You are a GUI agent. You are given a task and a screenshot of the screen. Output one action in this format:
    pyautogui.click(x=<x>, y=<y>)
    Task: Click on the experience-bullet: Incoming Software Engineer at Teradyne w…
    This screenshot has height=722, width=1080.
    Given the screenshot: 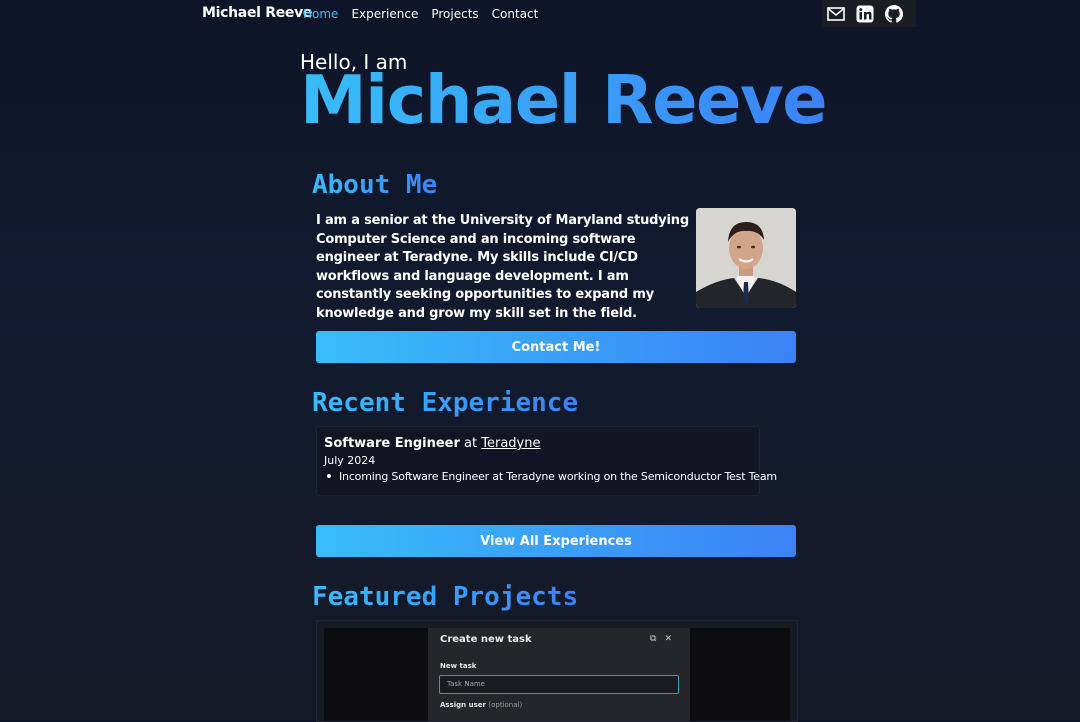 What is the action you would take?
    pyautogui.click(x=550, y=476)
    